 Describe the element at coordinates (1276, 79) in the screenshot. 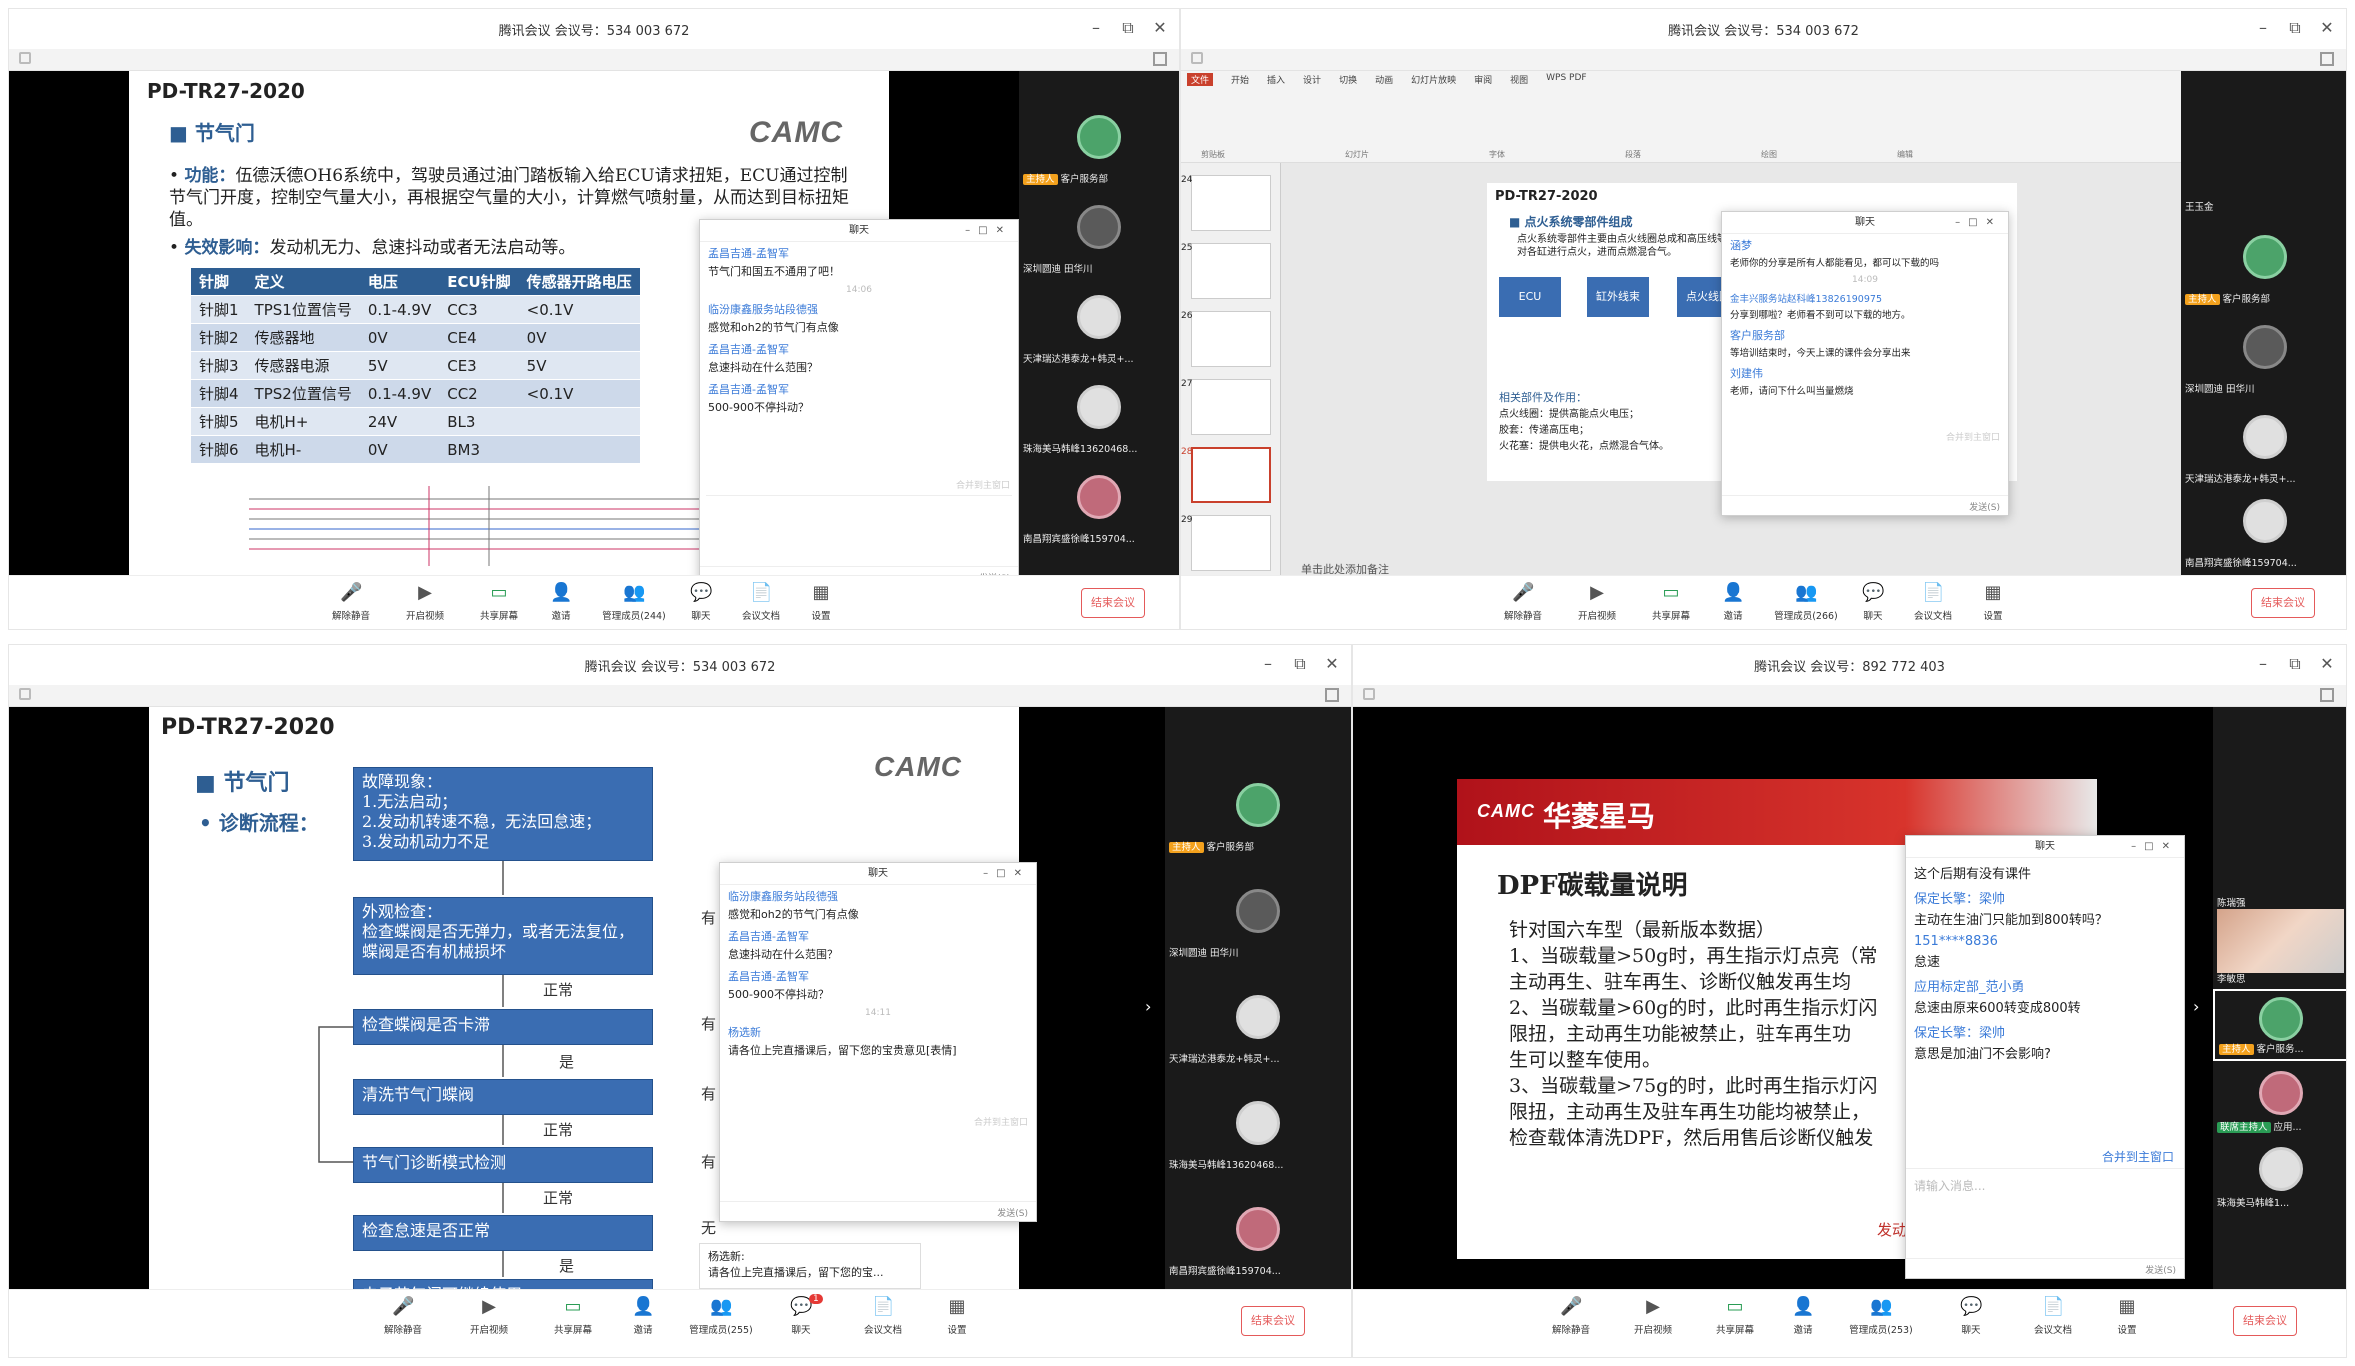

I see `ppt-tab: 插入` at that location.